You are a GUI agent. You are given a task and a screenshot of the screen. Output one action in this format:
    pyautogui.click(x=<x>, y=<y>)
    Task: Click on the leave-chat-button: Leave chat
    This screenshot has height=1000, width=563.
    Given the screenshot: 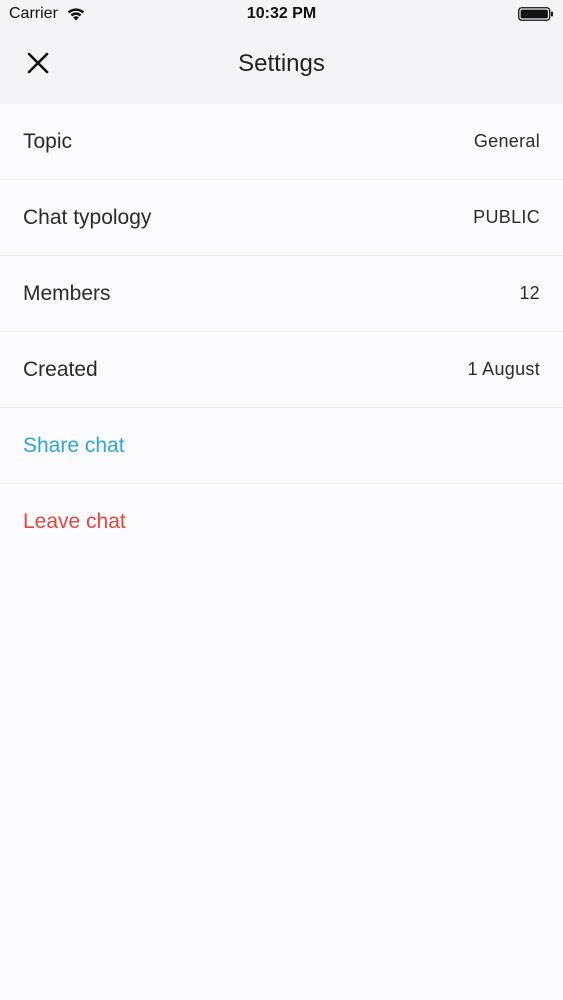 What is the action you would take?
    pyautogui.click(x=281, y=521)
    